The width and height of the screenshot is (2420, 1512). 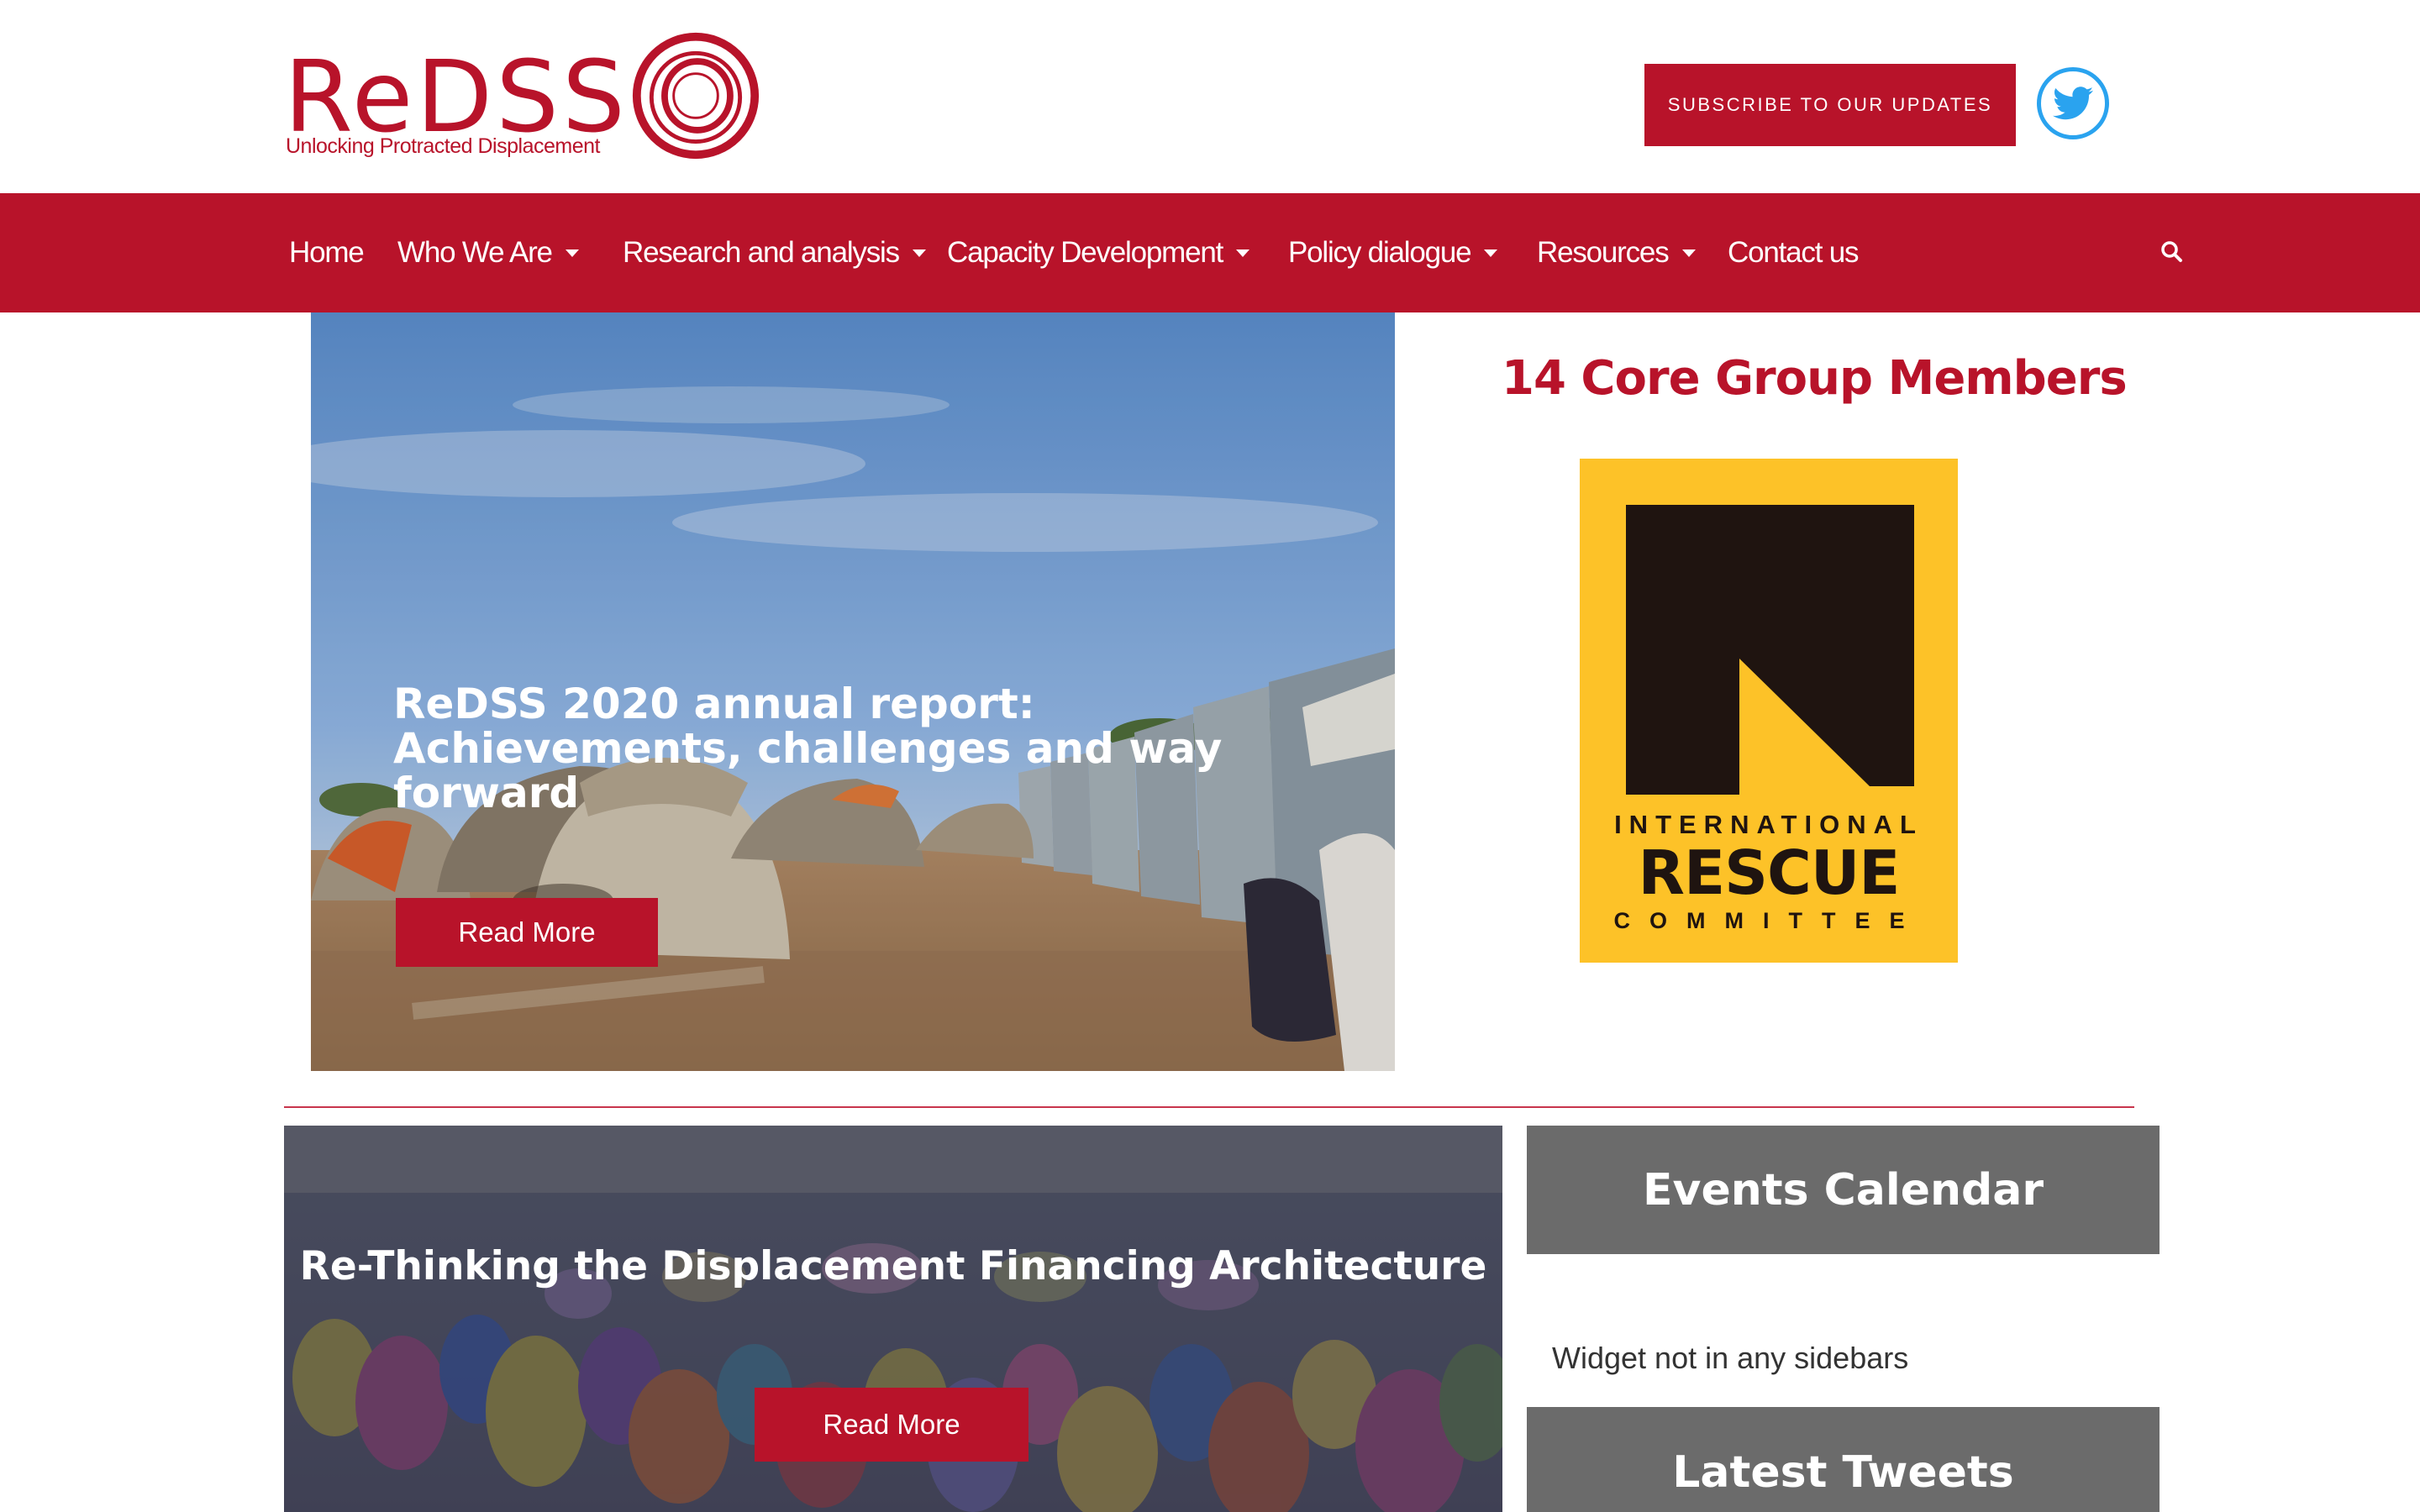 I want to click on subscribe-button: SUBSCRIBE TO OUR UPDATES, so click(x=1830, y=105).